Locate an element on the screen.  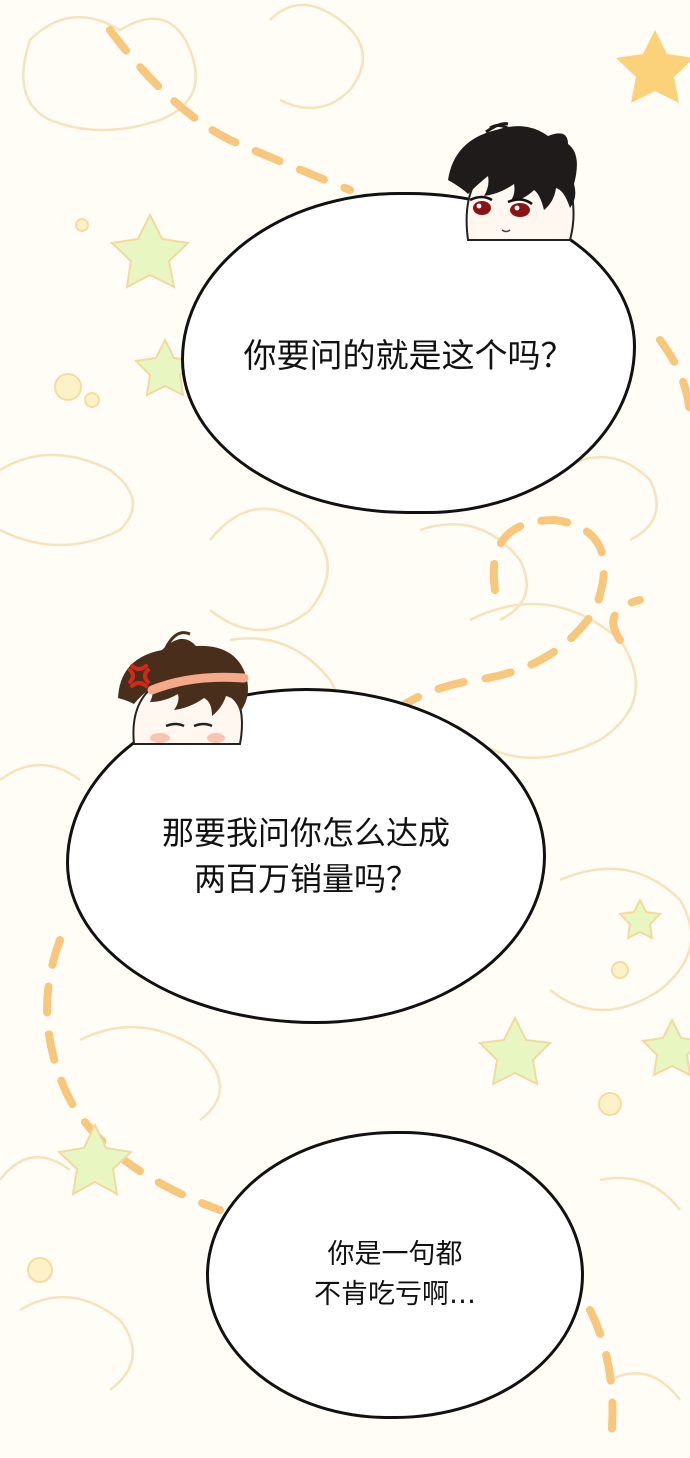
dark-hair-boy-peeking-icon is located at coordinates (512, 181).